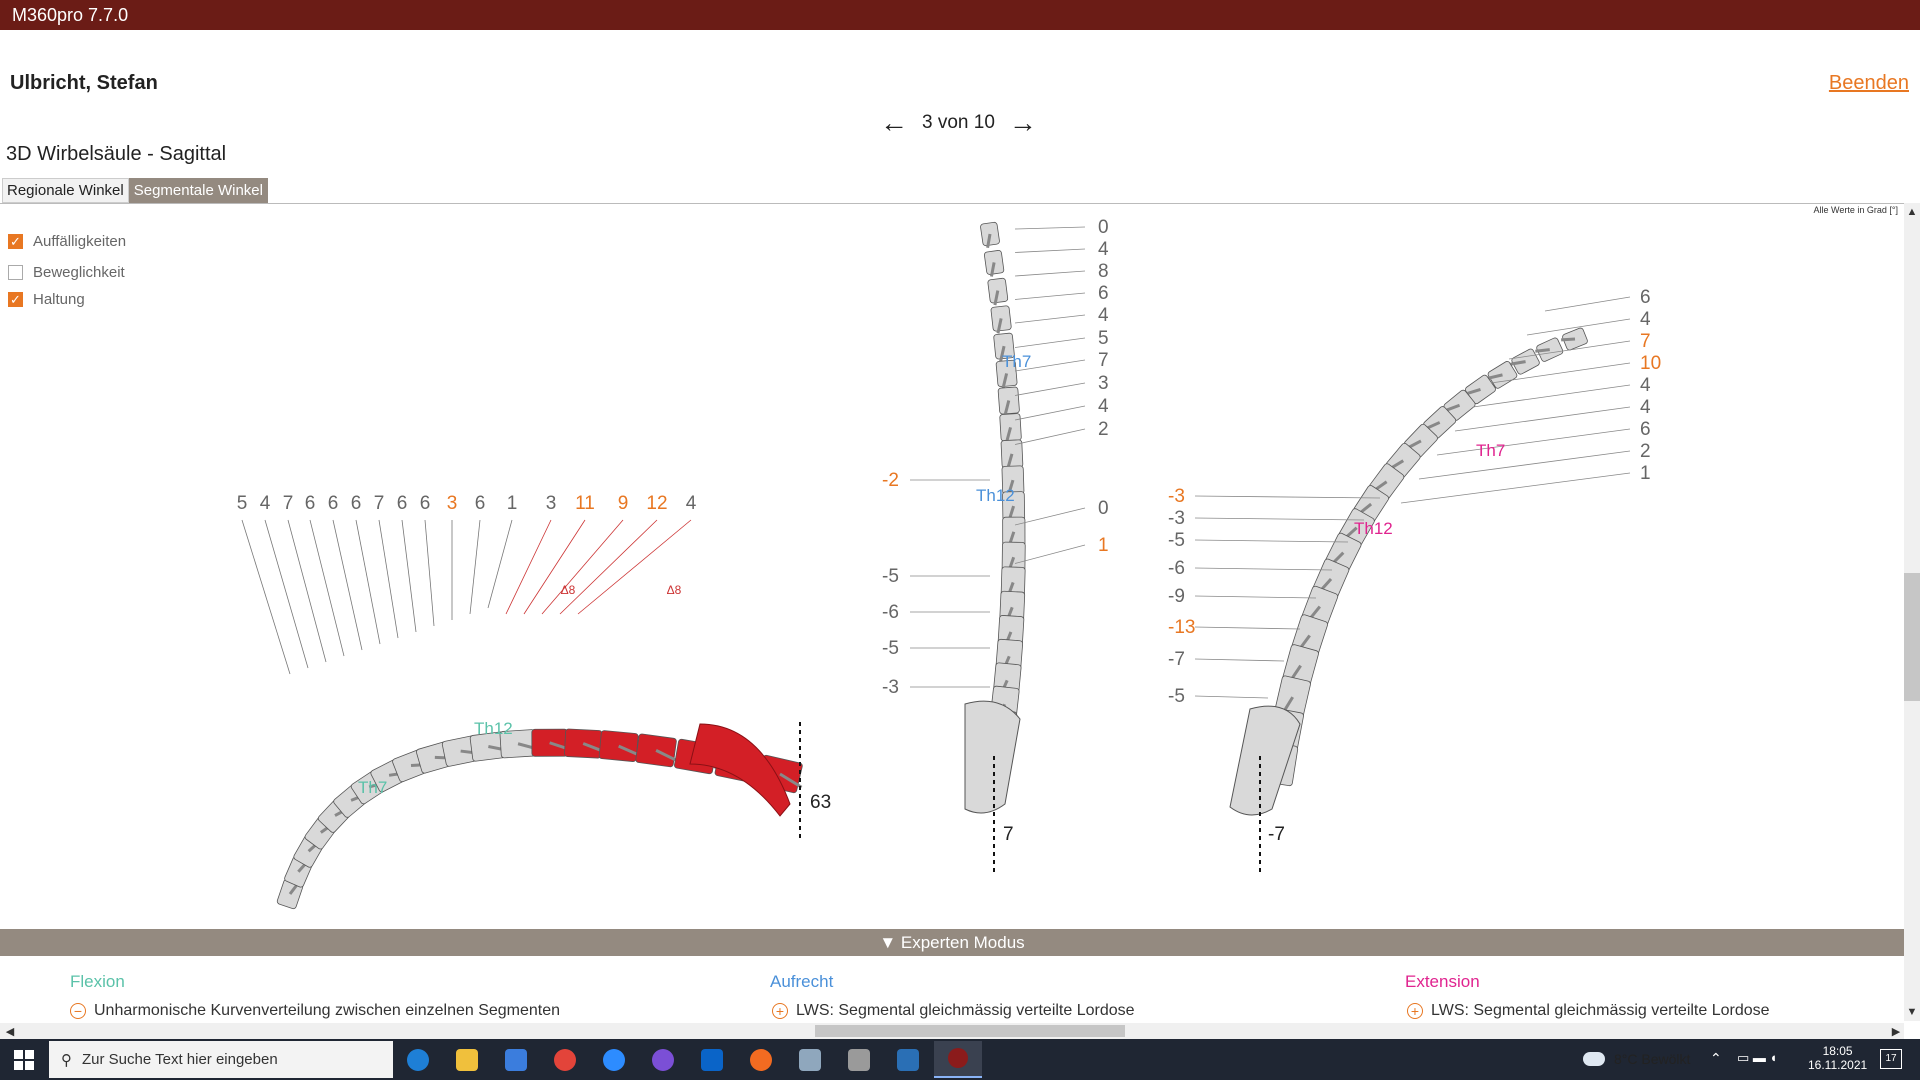  I want to click on vertebra, so click(618, 746).